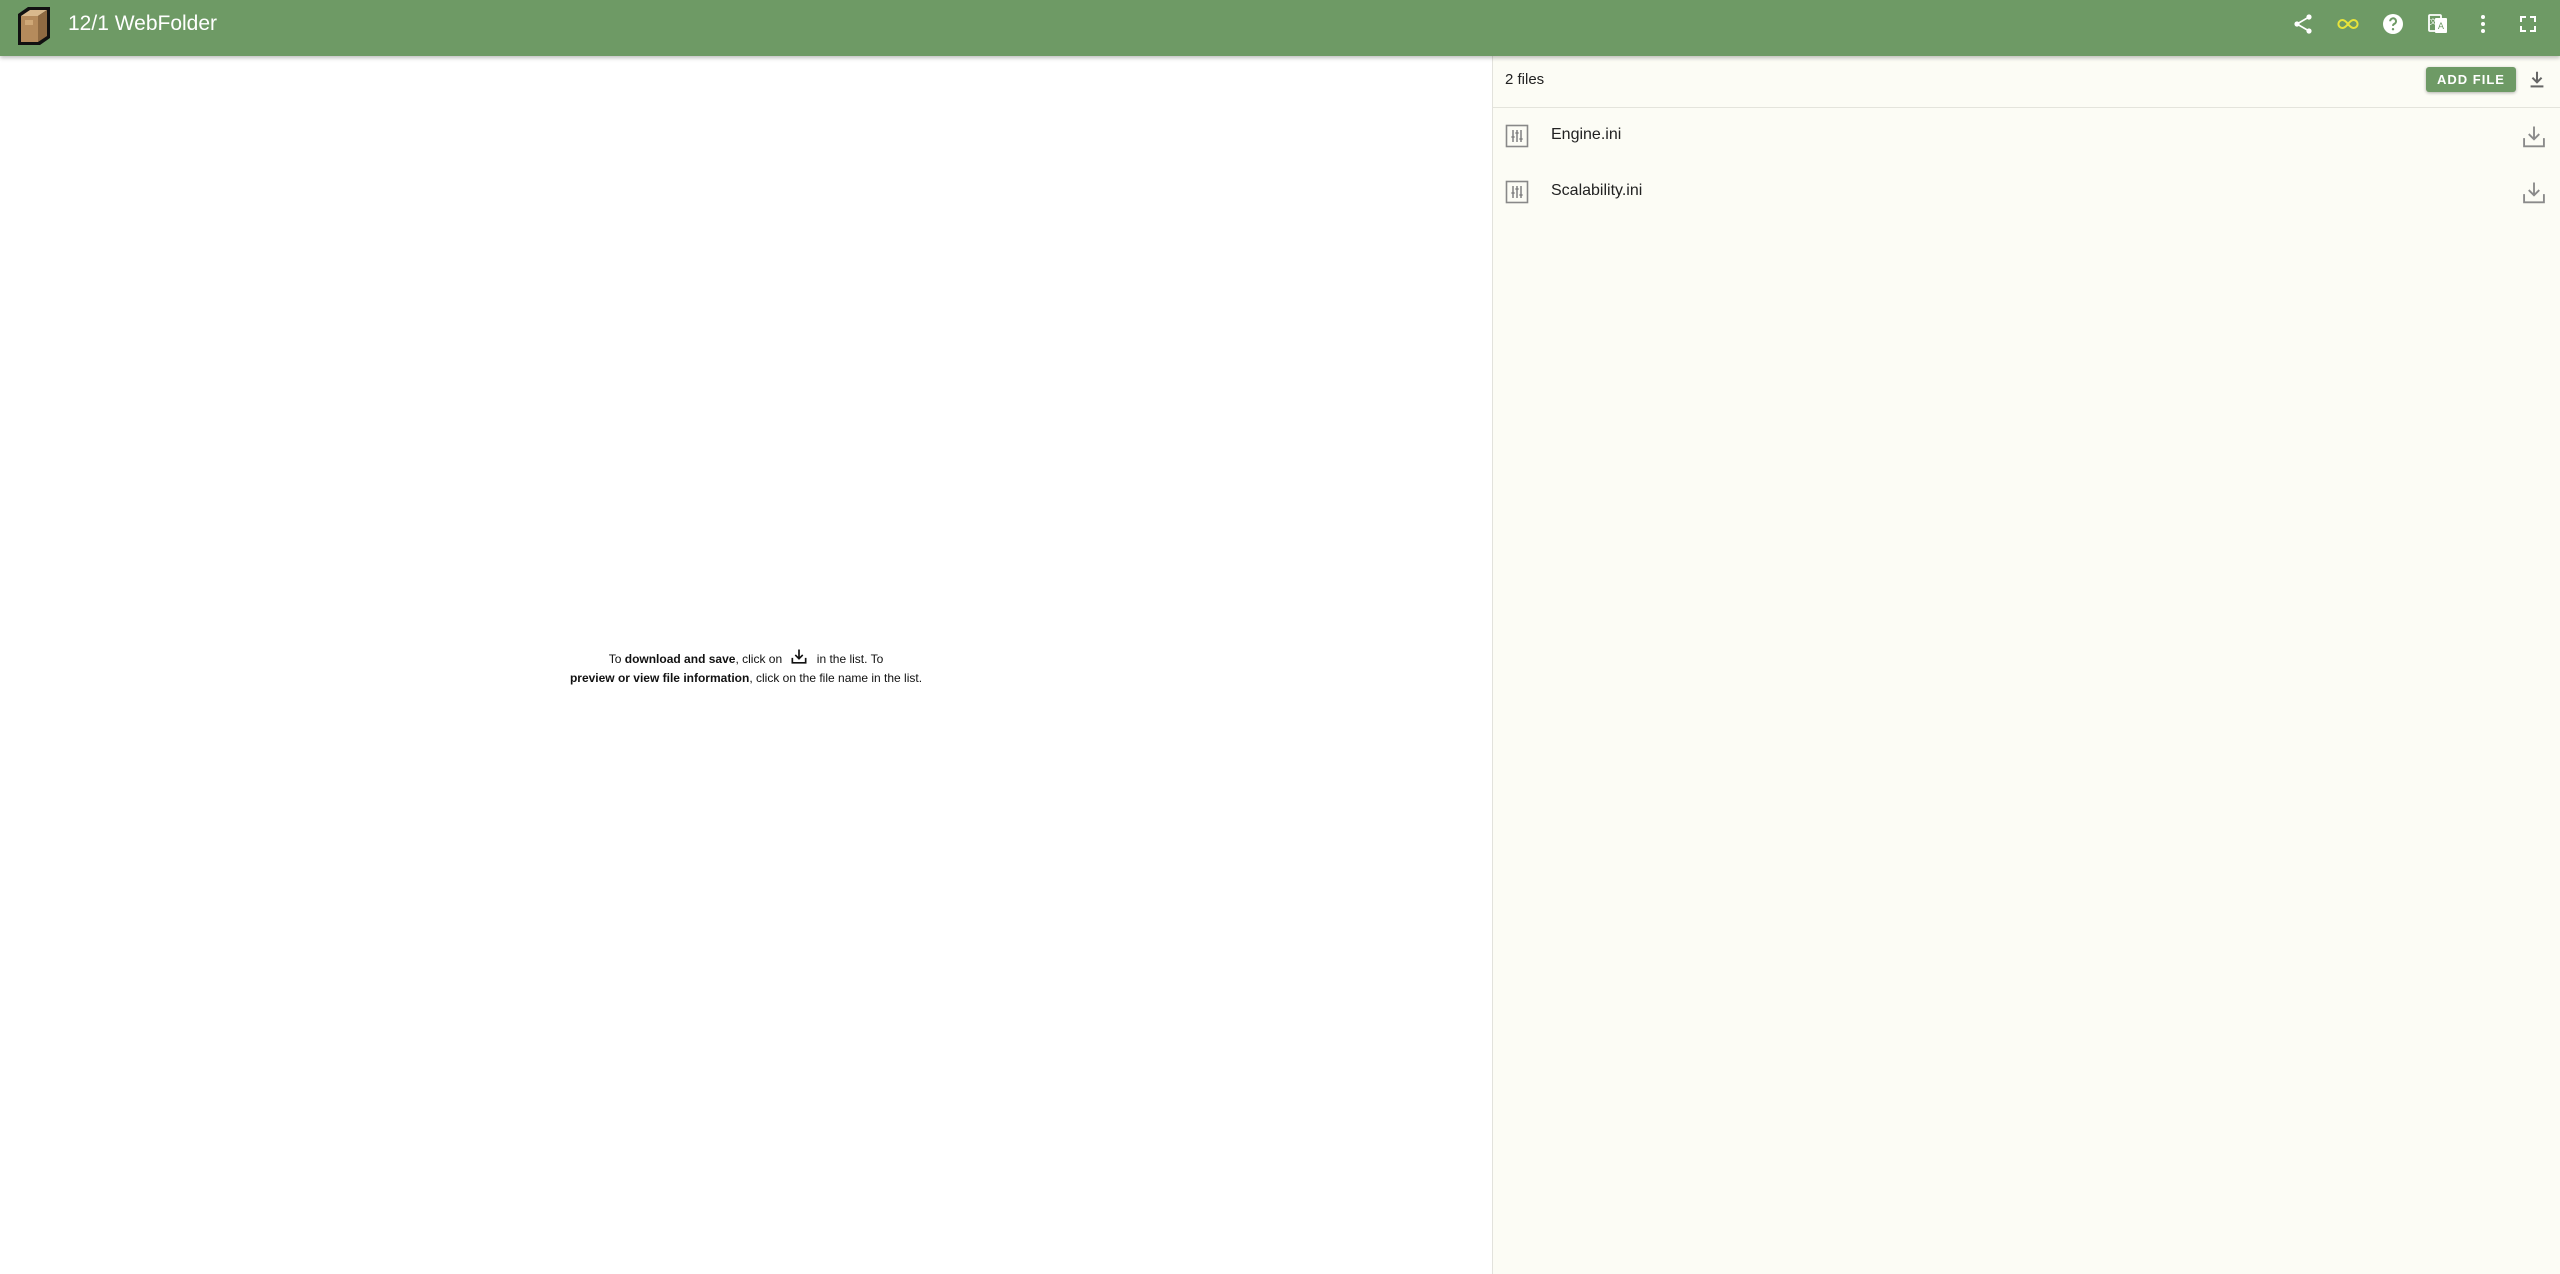 This screenshot has height=1274, width=2560. I want to click on download-all-icon, so click(2537, 79).